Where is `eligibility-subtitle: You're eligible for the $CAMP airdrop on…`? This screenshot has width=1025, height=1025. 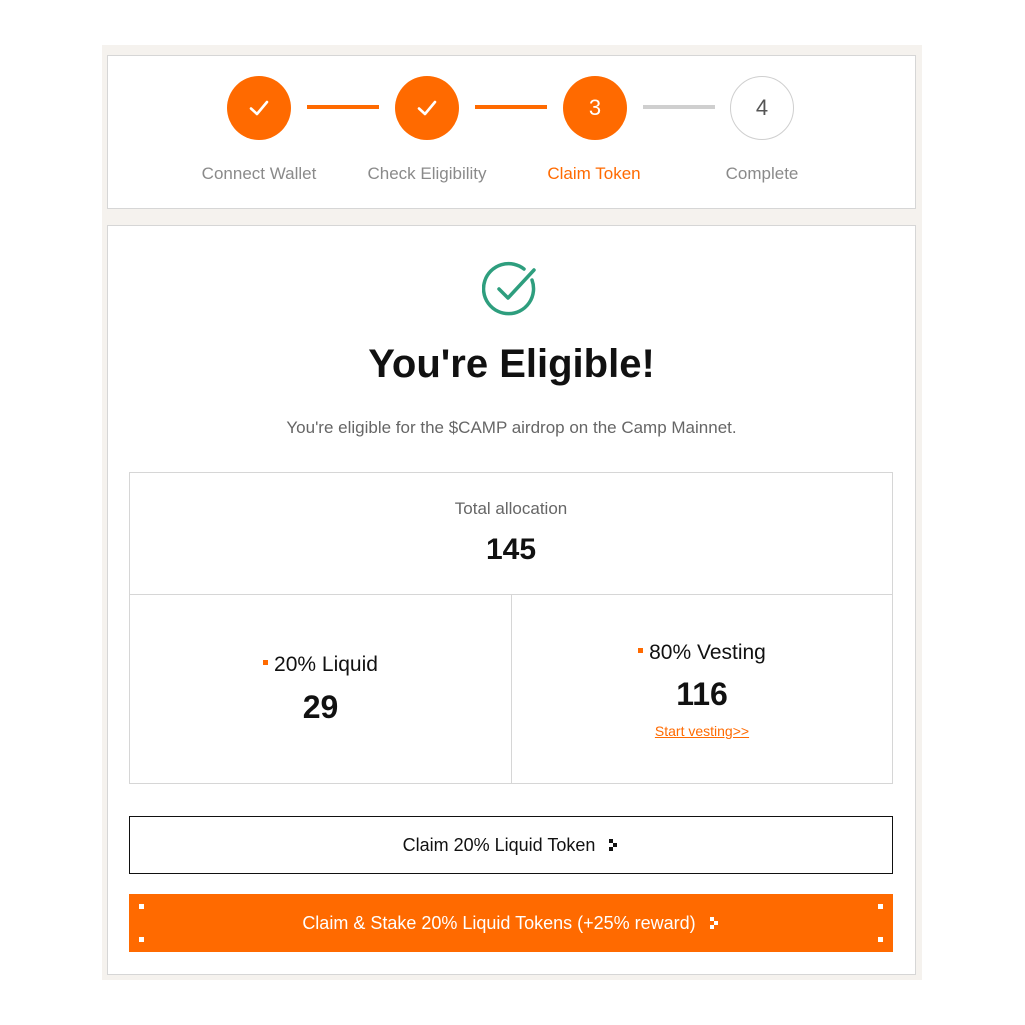 eligibility-subtitle: You're eligible for the $CAMP airdrop on… is located at coordinates (511, 427).